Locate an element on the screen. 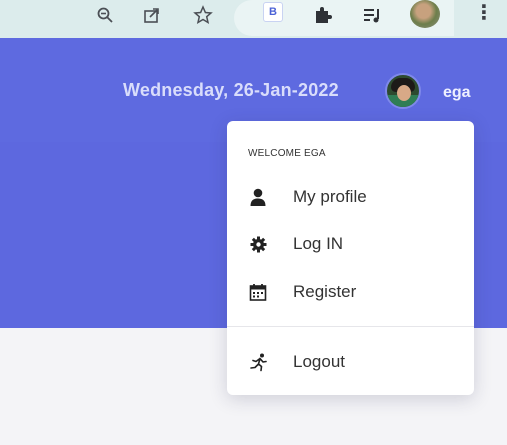 The height and width of the screenshot is (445, 507). menu-item-log-in: Log IN is located at coordinates (350, 244).